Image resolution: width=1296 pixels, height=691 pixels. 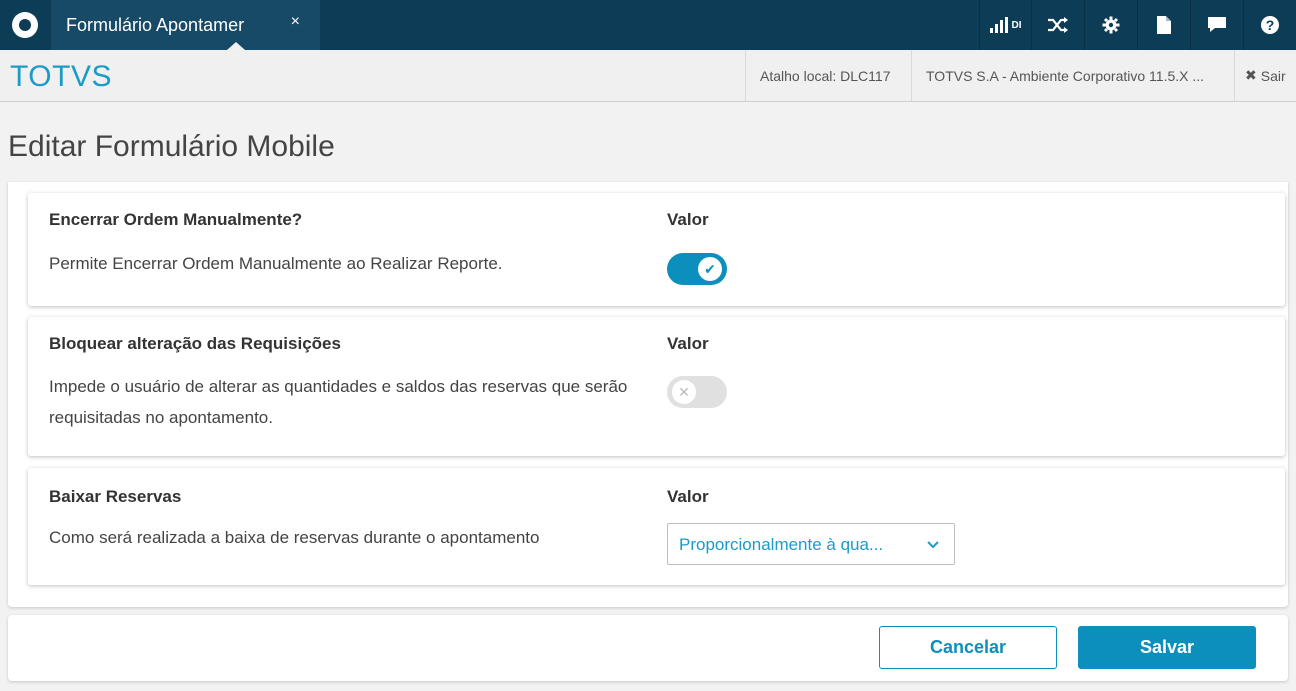 I want to click on tab-title: Formulário Apontamer, so click(x=155, y=24).